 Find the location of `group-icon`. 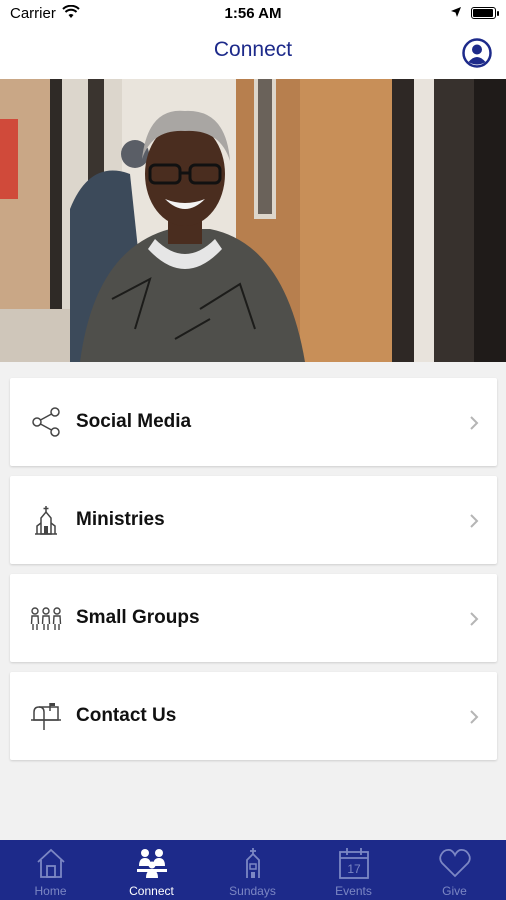

group-icon is located at coordinates (46, 618).